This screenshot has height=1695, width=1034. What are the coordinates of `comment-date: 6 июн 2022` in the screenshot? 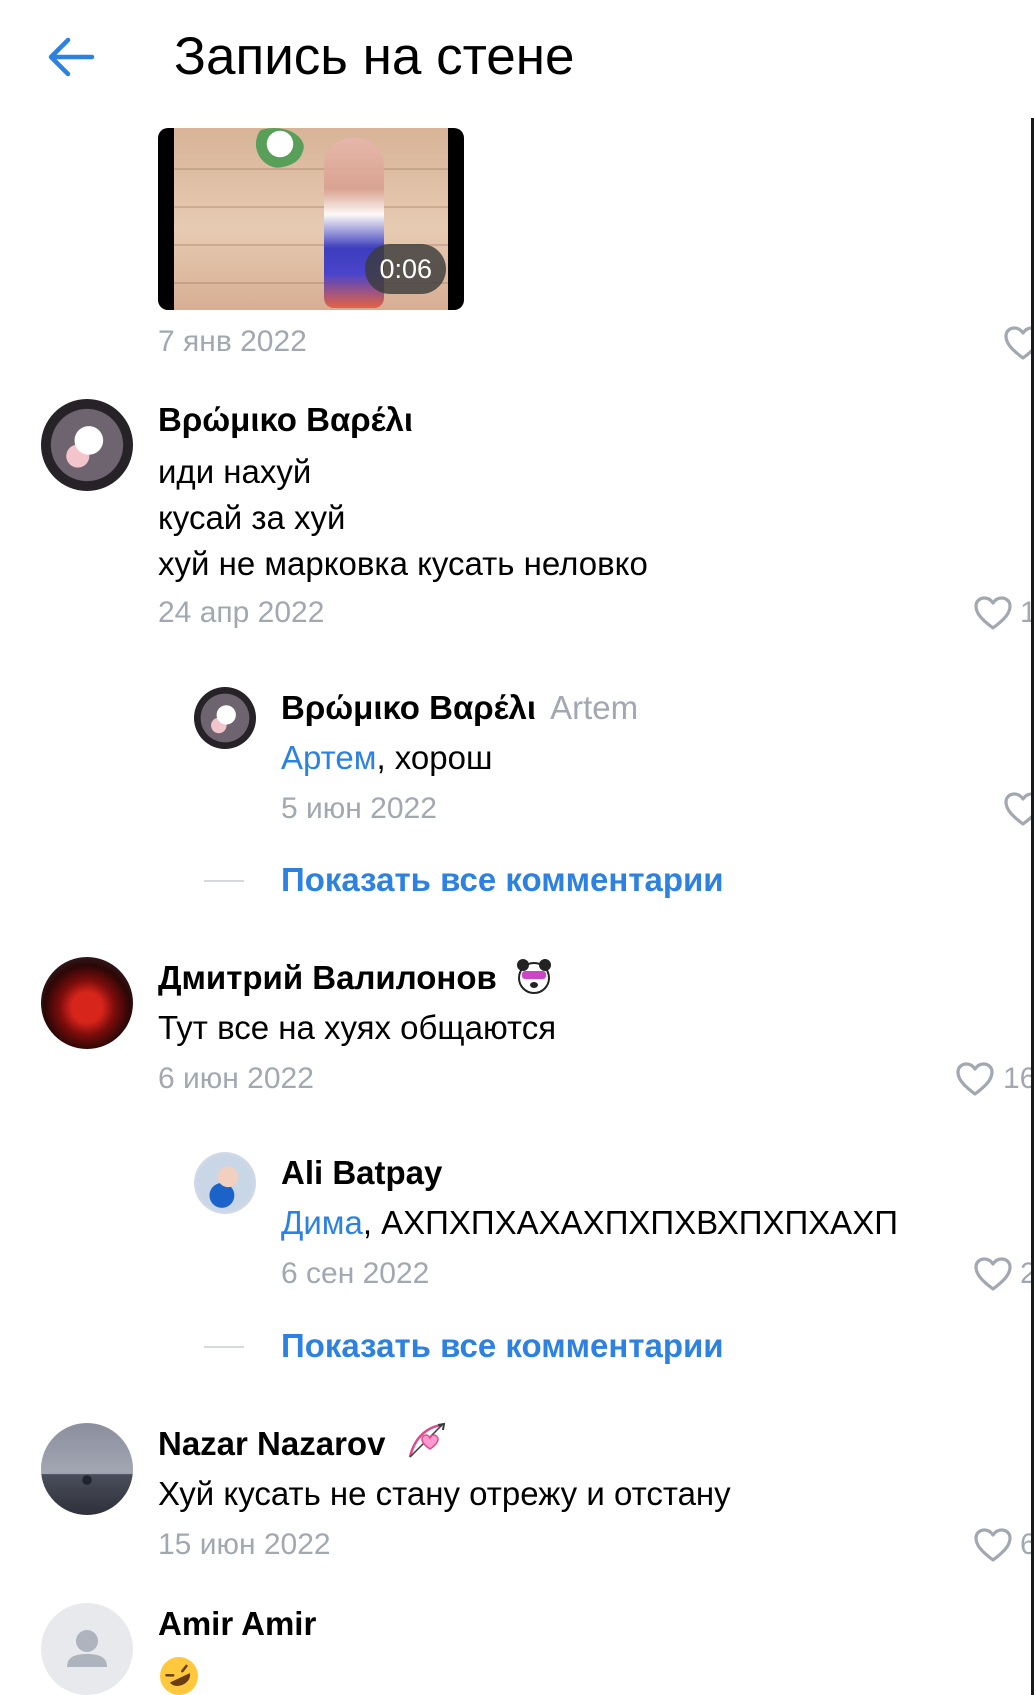 It's located at (236, 1078).